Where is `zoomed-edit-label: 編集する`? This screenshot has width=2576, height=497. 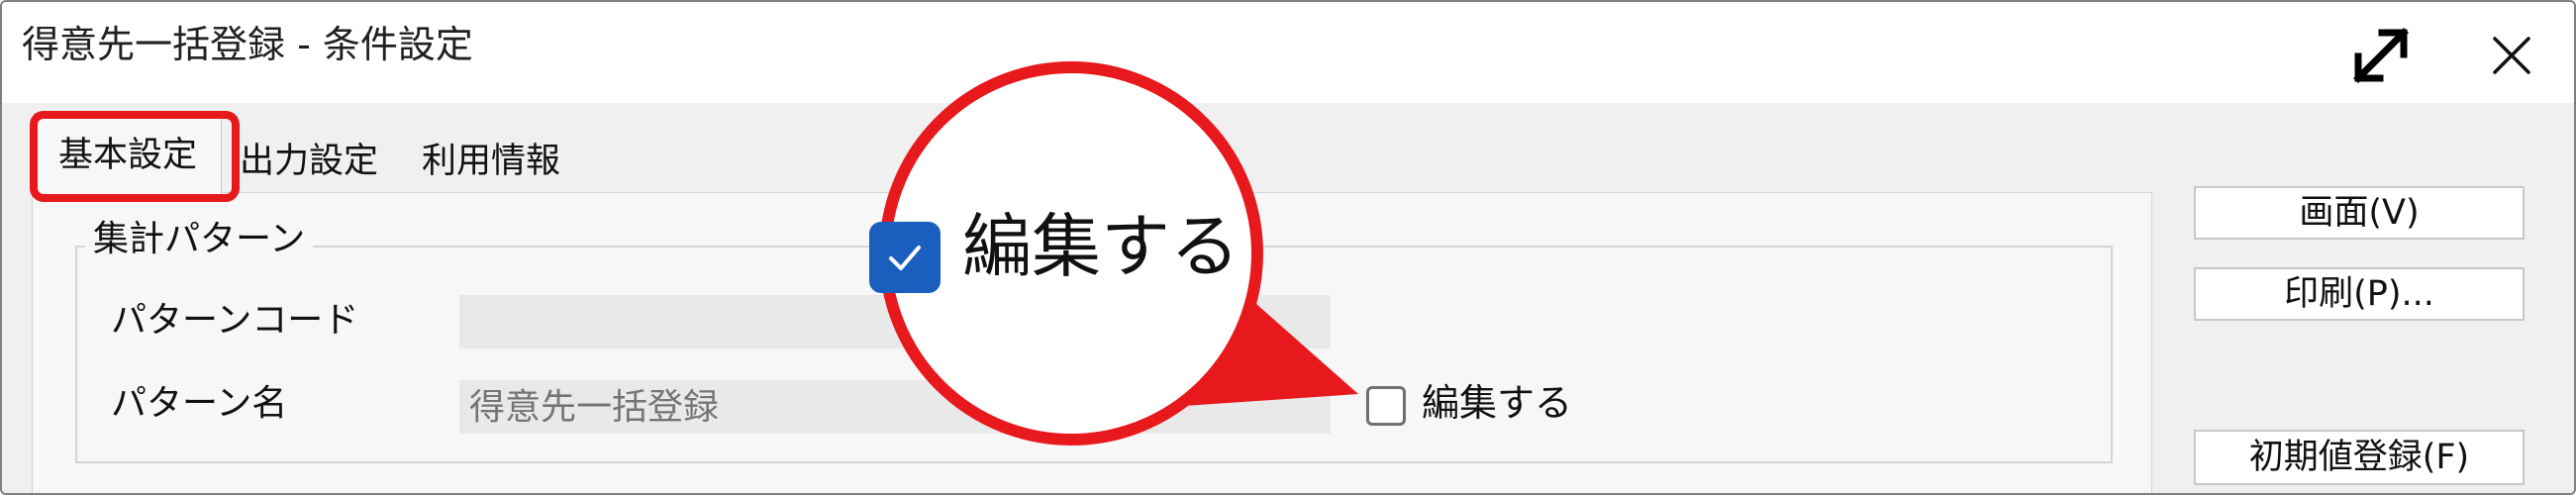
zoomed-edit-label: 編集する is located at coordinates (1100, 246).